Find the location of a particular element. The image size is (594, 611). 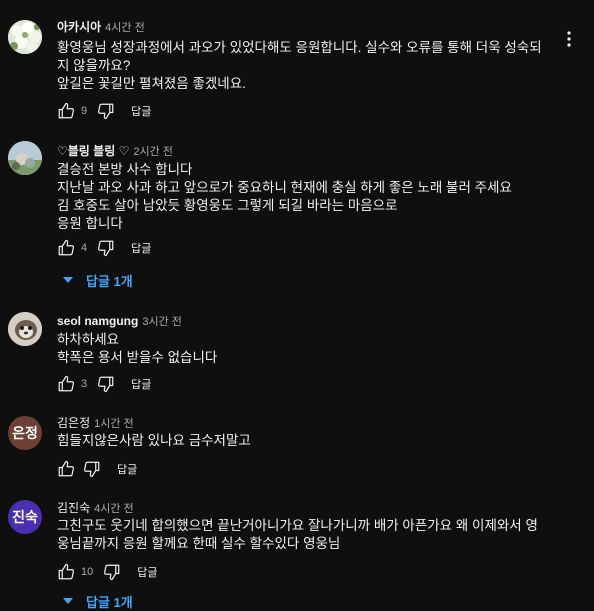

comment-actions: 4 답글 is located at coordinates (104, 248).